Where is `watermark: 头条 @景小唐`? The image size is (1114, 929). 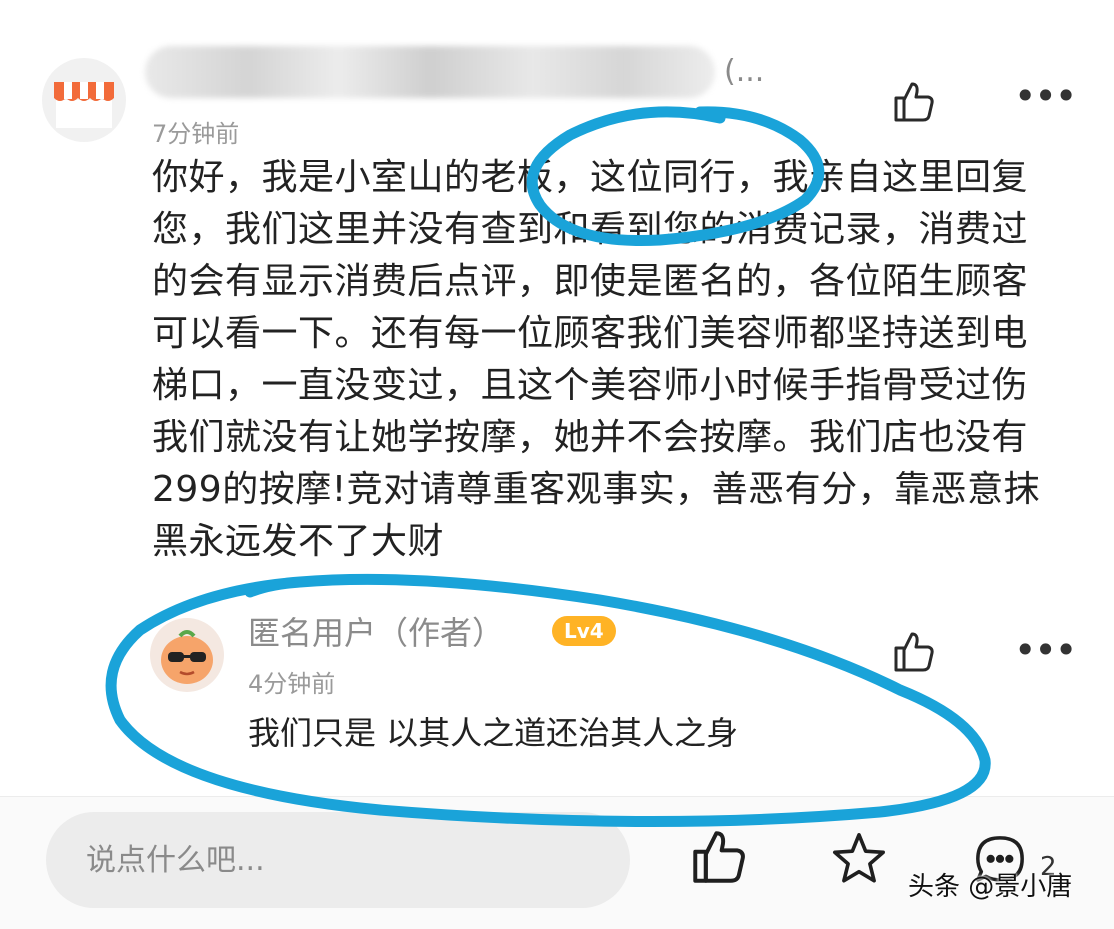
watermark: 头条 @景小唐 is located at coordinates (990, 887).